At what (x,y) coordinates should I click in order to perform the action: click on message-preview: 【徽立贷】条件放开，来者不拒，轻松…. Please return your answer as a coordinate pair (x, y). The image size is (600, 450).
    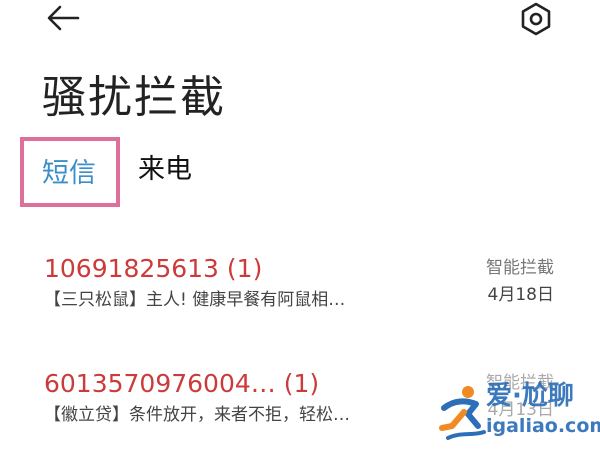
    Looking at the image, I should click on (197, 415).